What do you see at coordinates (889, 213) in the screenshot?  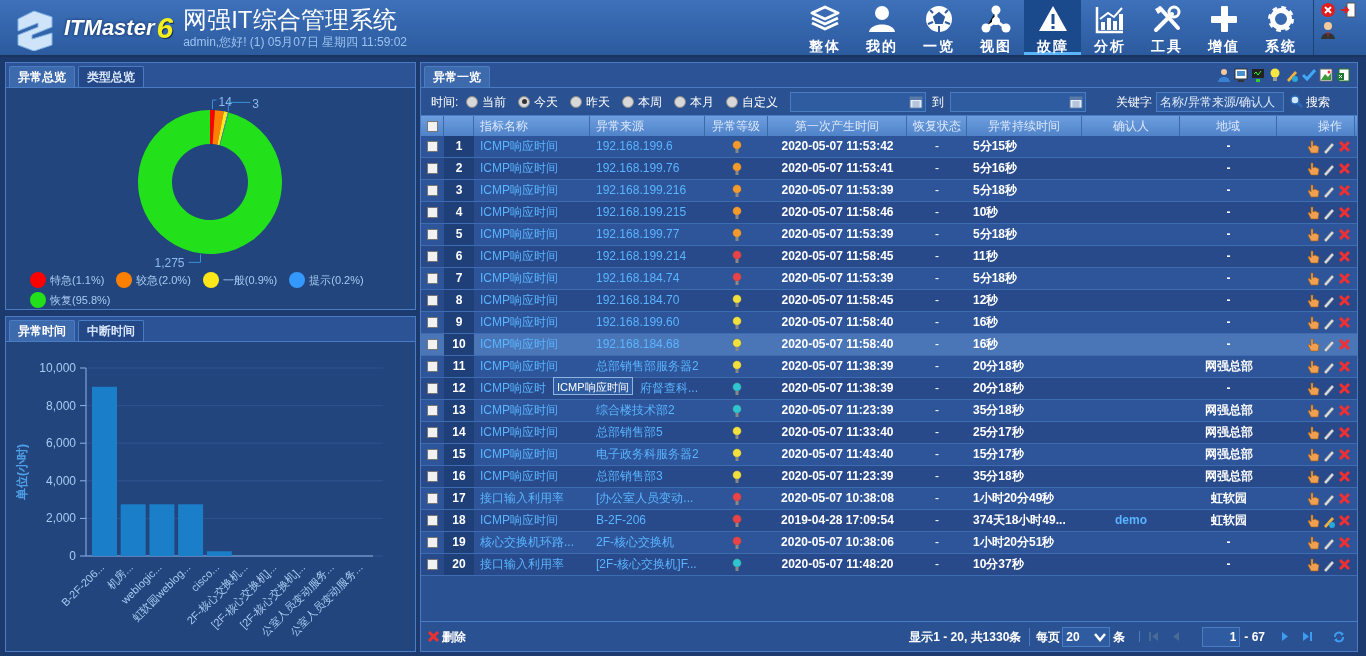 I see `table-row: 4 ICMP响应时间 192.168.199.215 2020-05-07 11:58:46 - 10秒 -` at bounding box center [889, 213].